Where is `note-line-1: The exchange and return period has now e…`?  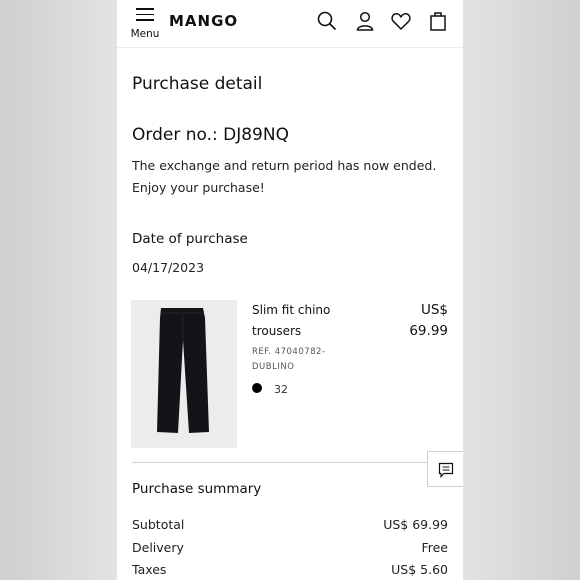
note-line-1: The exchange and return period has now e… is located at coordinates (284, 165).